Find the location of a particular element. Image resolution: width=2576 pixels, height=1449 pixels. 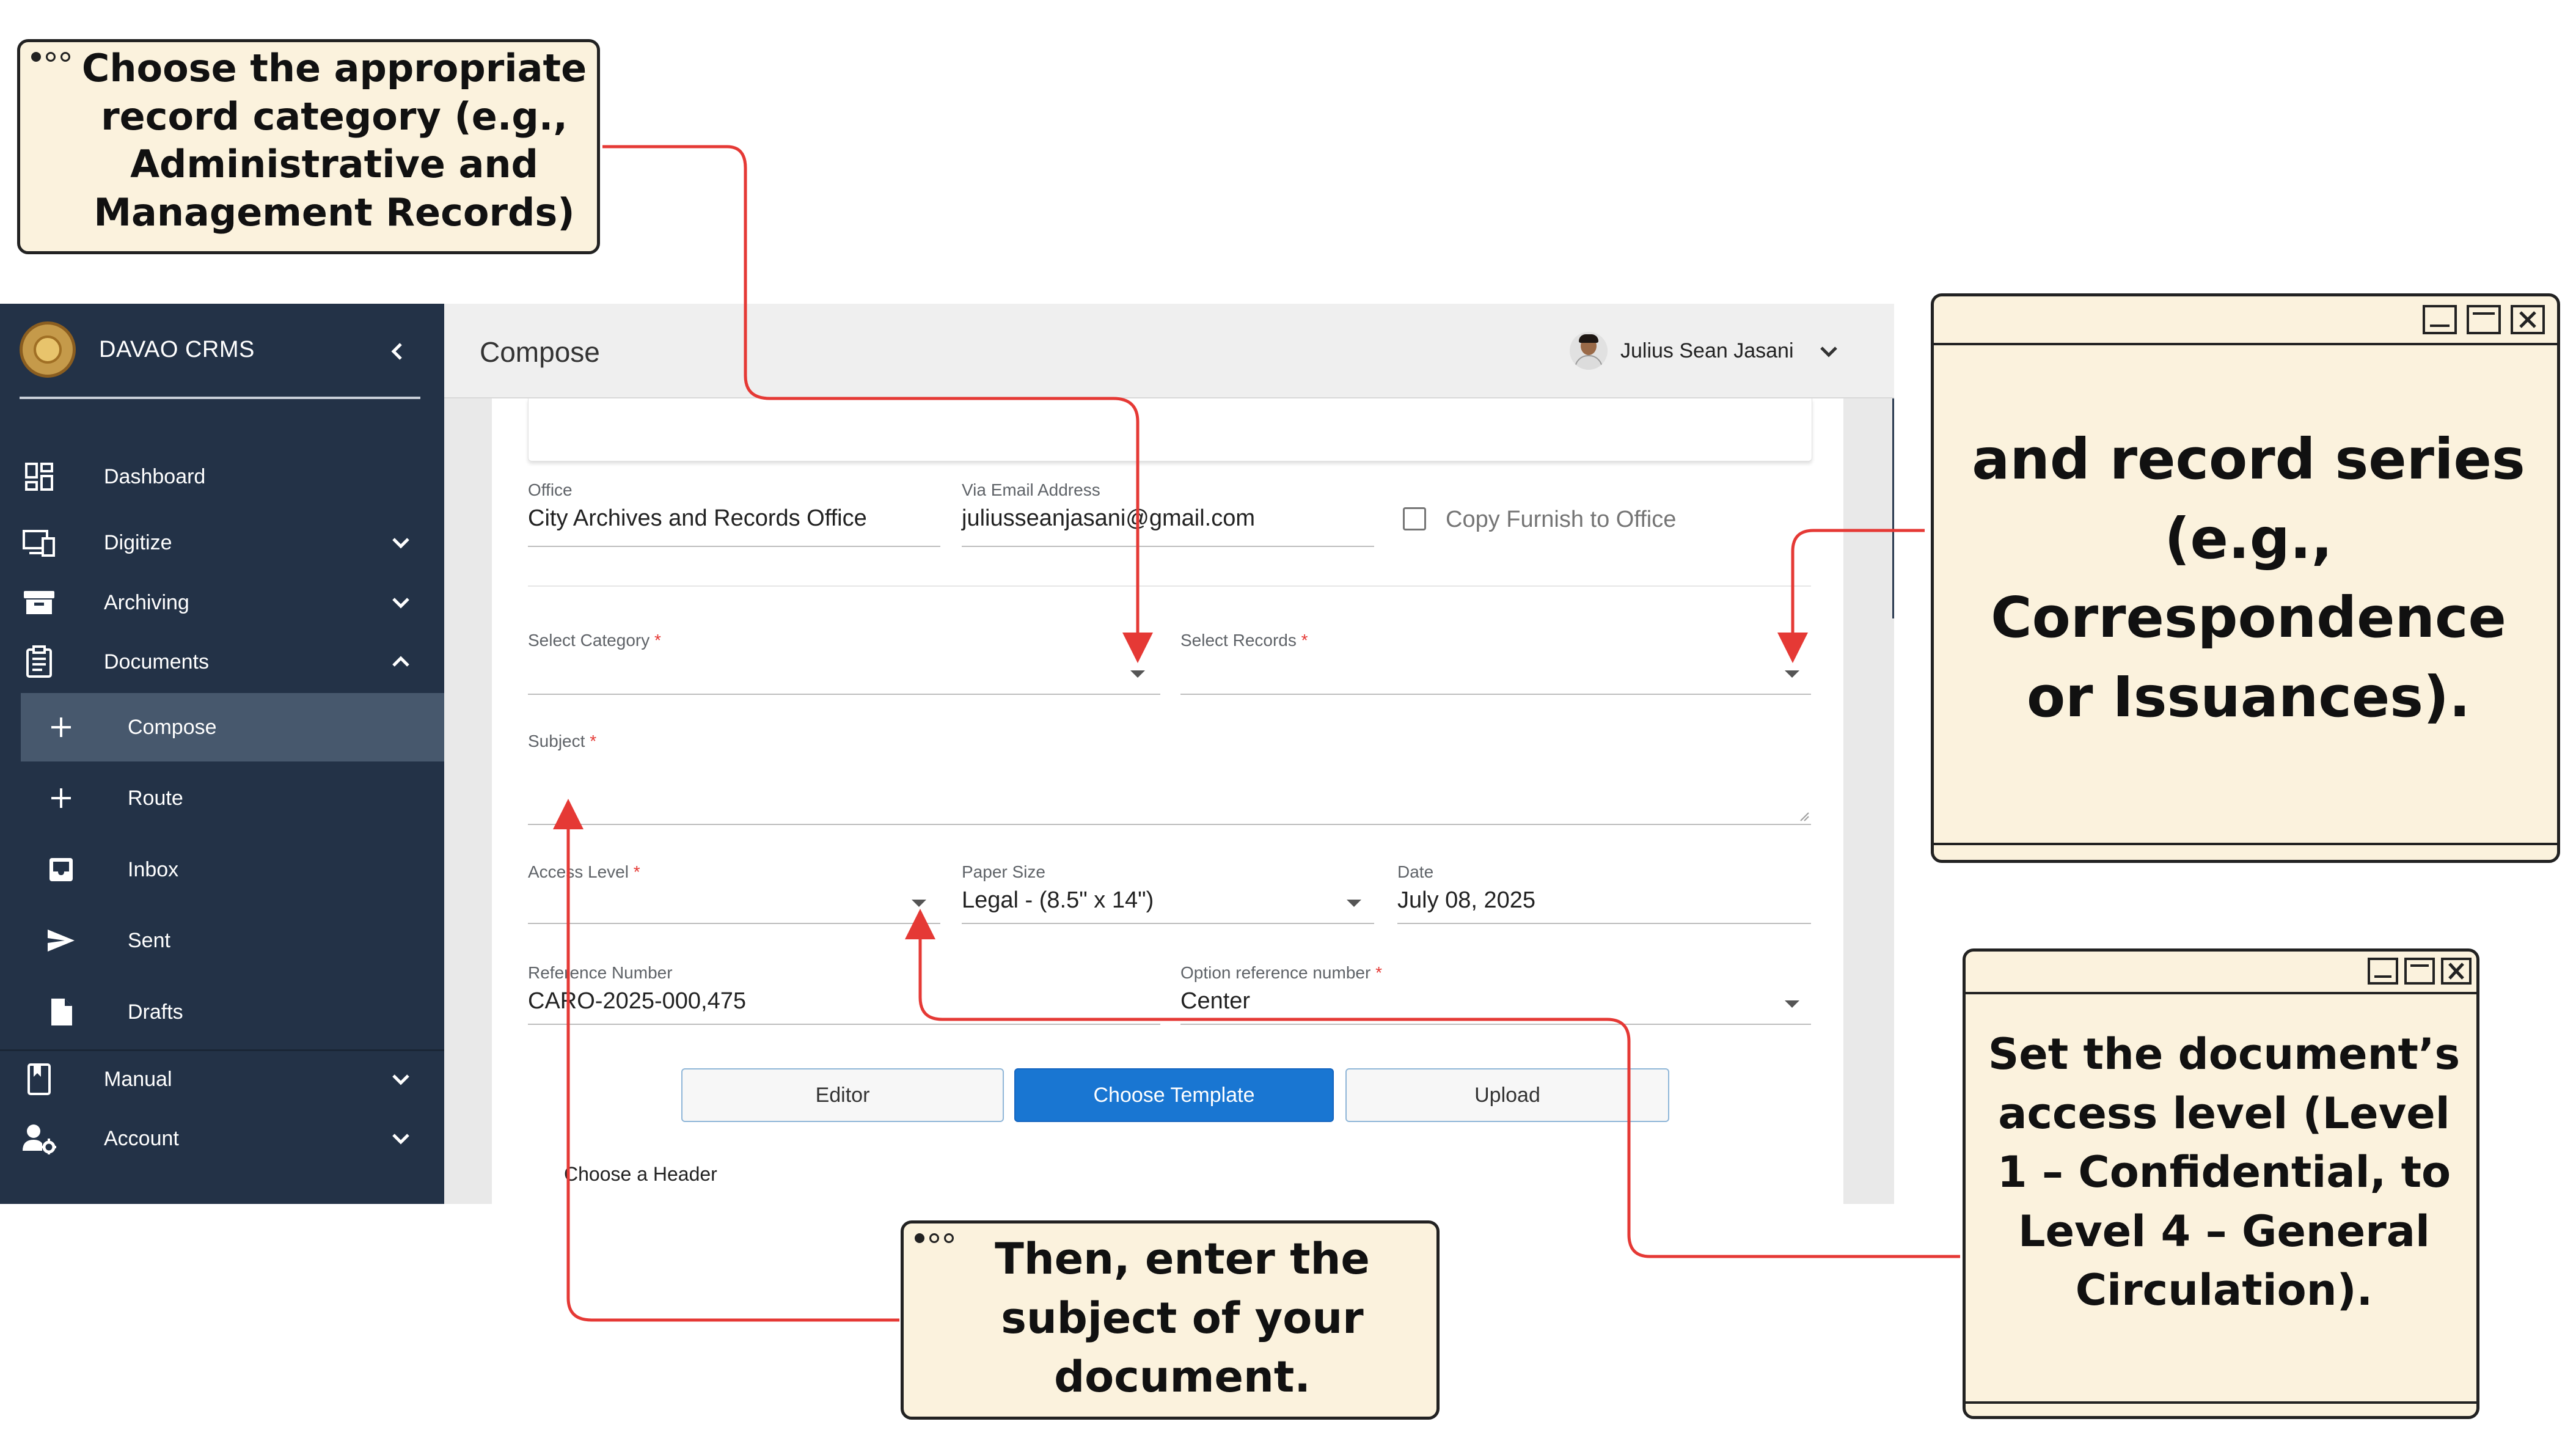

choose-header-label: Choose a Header is located at coordinates (640, 1174).